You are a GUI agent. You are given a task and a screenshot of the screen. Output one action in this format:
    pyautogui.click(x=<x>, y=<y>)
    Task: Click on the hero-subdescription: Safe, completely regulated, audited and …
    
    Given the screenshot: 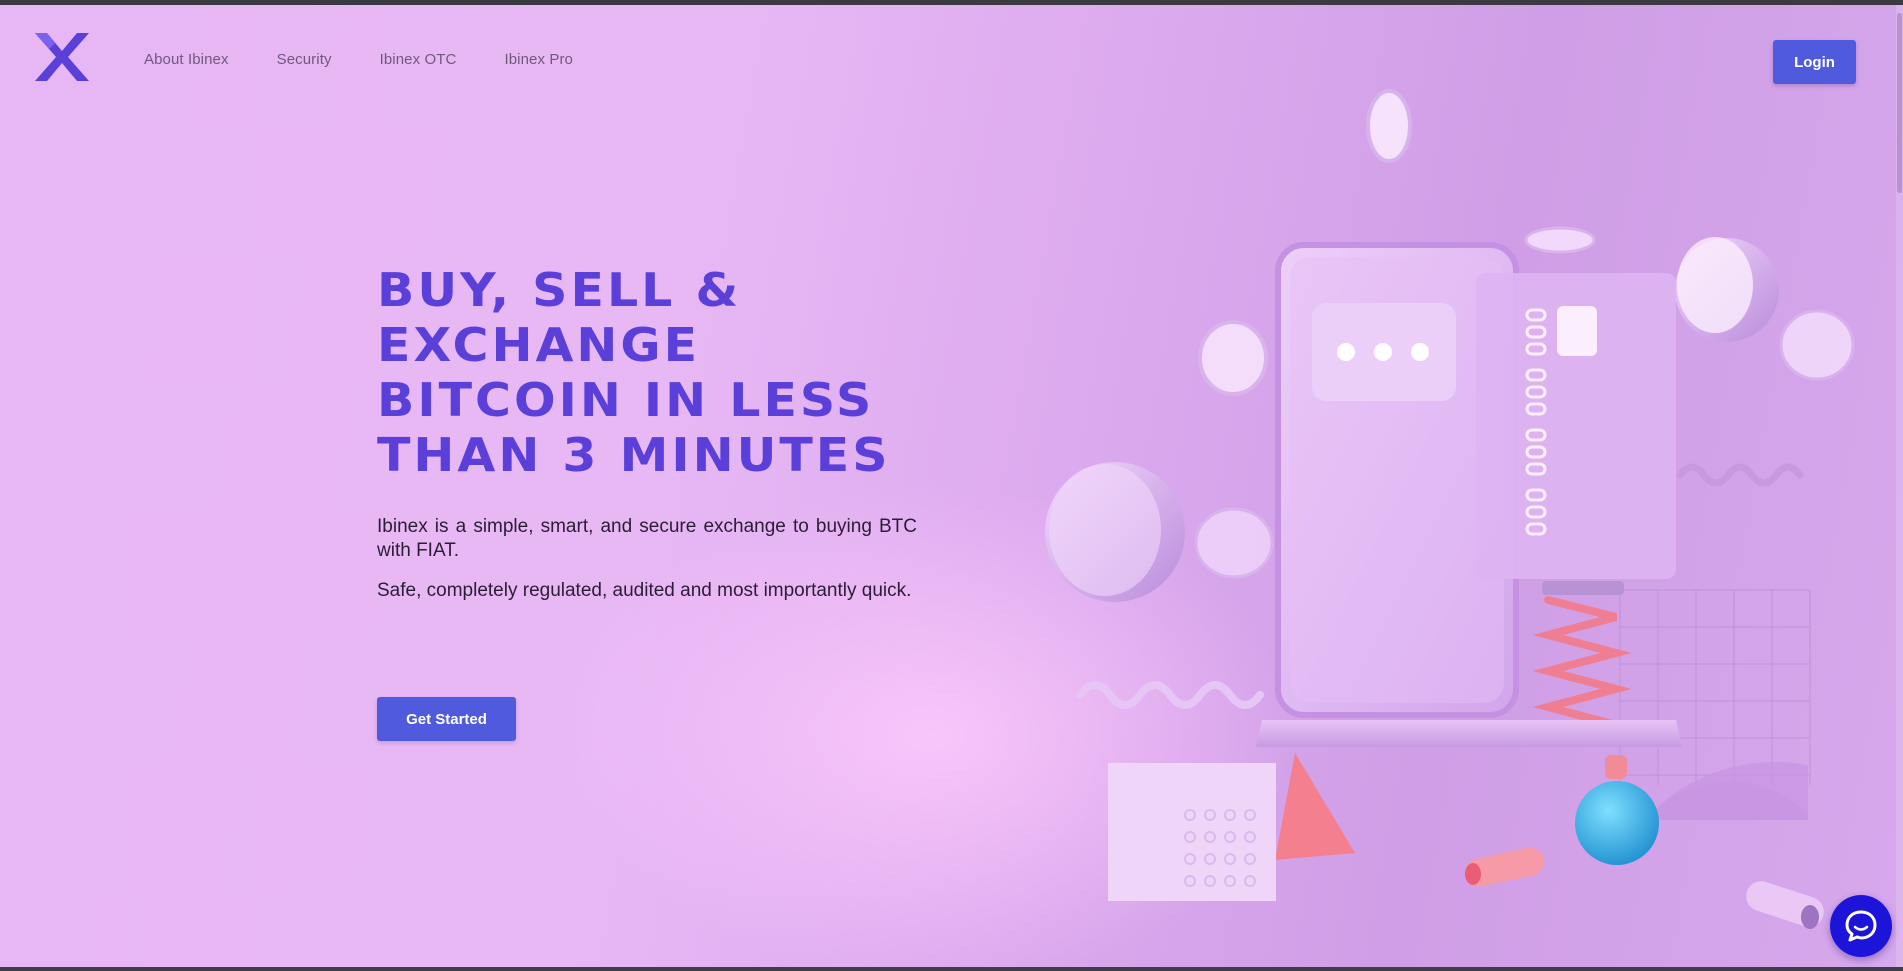 What is the action you would take?
    pyautogui.click(x=644, y=590)
    